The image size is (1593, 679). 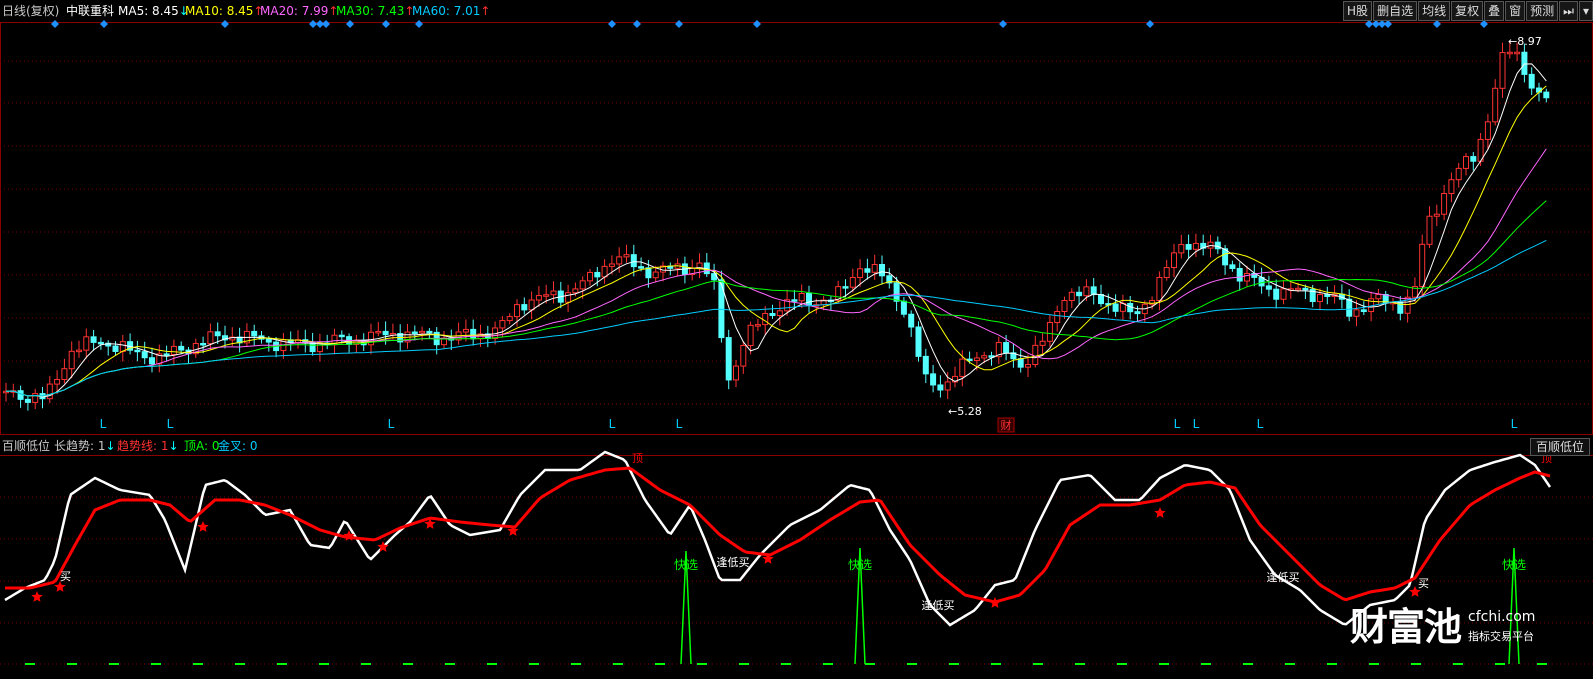 What do you see at coordinates (30, 11) in the screenshot?
I see `period-label: 日线(复权)` at bounding box center [30, 11].